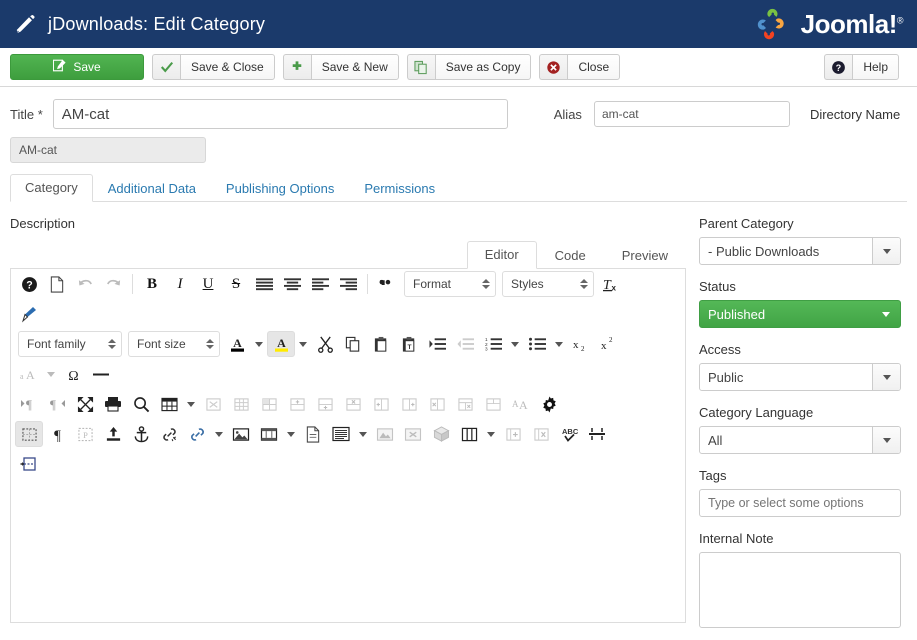 Image resolution: width=917 pixels, height=640 pixels. What do you see at coordinates (559, 344) in the screenshot?
I see `bullet-list-dropdown-icon` at bounding box center [559, 344].